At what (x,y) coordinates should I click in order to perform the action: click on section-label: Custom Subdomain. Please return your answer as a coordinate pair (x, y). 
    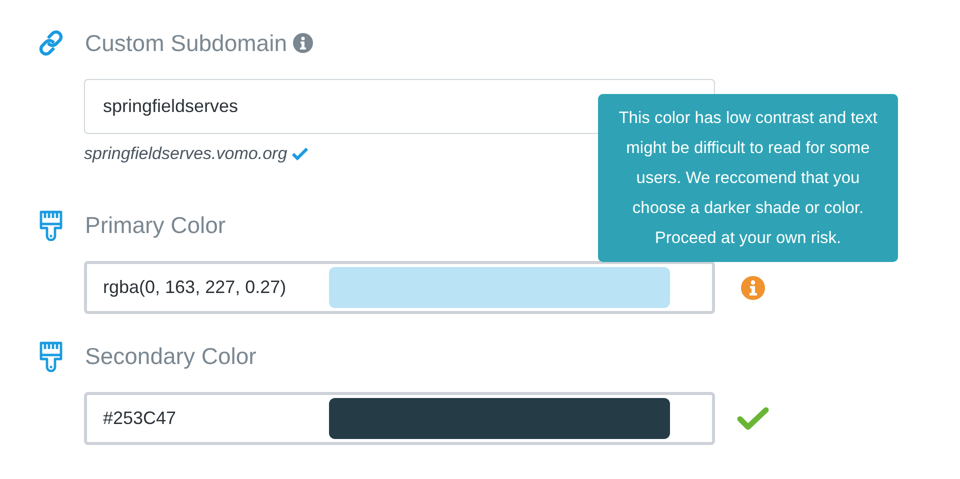
    Looking at the image, I should click on (186, 43).